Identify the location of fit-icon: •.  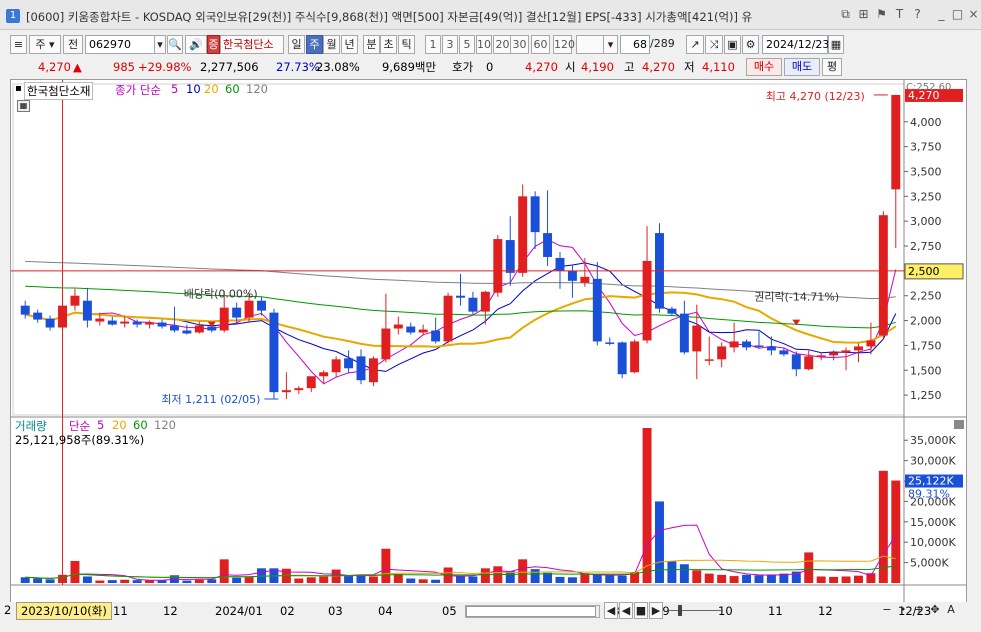
(903, 610).